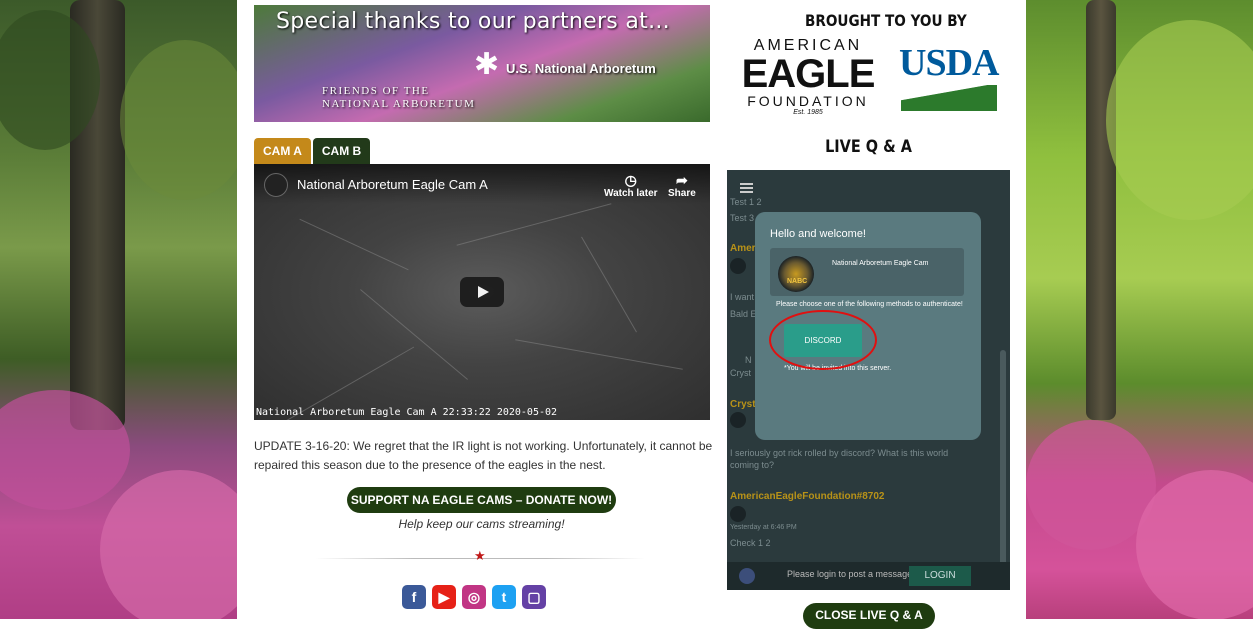  I want to click on chat-timestamp: Yesterday at 6:46 PM, so click(763, 527).